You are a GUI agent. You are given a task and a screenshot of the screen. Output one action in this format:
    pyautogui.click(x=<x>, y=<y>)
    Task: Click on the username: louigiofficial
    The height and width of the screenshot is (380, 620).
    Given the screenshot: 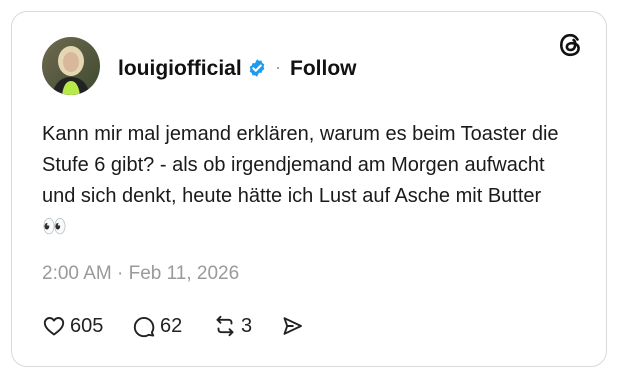 What is the action you would take?
    pyautogui.click(x=180, y=69)
    